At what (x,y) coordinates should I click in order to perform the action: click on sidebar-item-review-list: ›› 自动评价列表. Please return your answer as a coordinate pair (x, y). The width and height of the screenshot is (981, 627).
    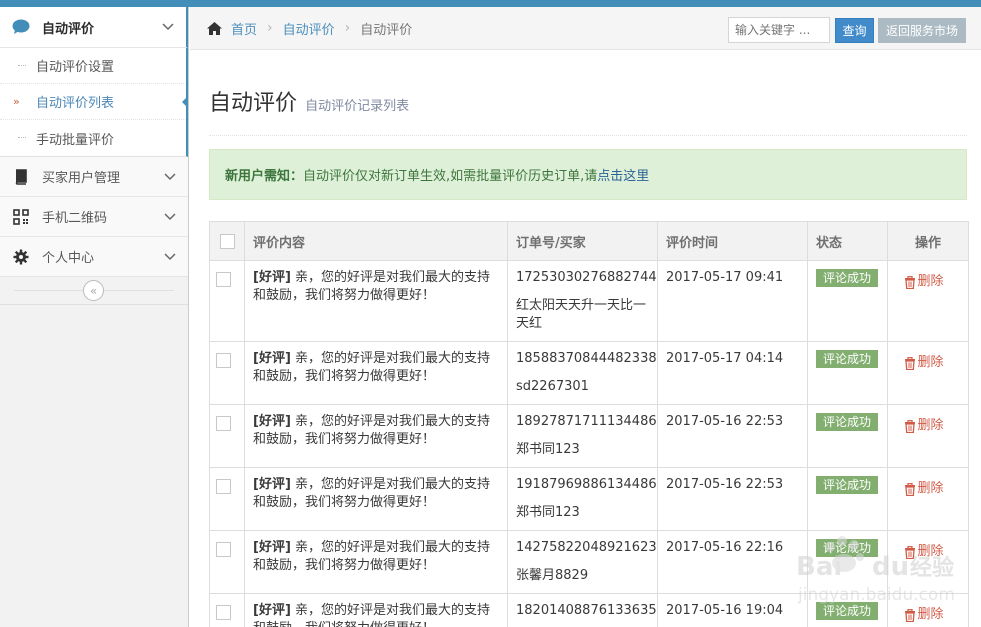
    Looking at the image, I should click on (94, 102).